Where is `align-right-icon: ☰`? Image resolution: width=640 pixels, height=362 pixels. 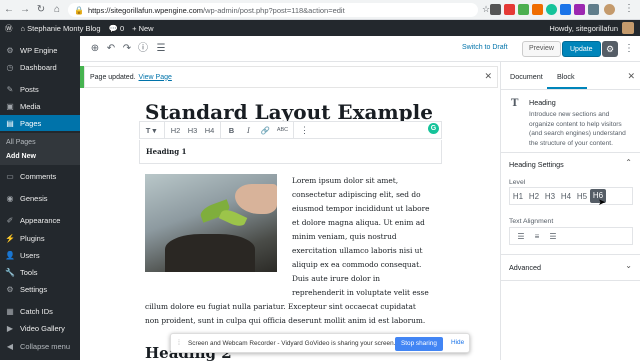
align-right-icon: ☰ is located at coordinates (553, 236).